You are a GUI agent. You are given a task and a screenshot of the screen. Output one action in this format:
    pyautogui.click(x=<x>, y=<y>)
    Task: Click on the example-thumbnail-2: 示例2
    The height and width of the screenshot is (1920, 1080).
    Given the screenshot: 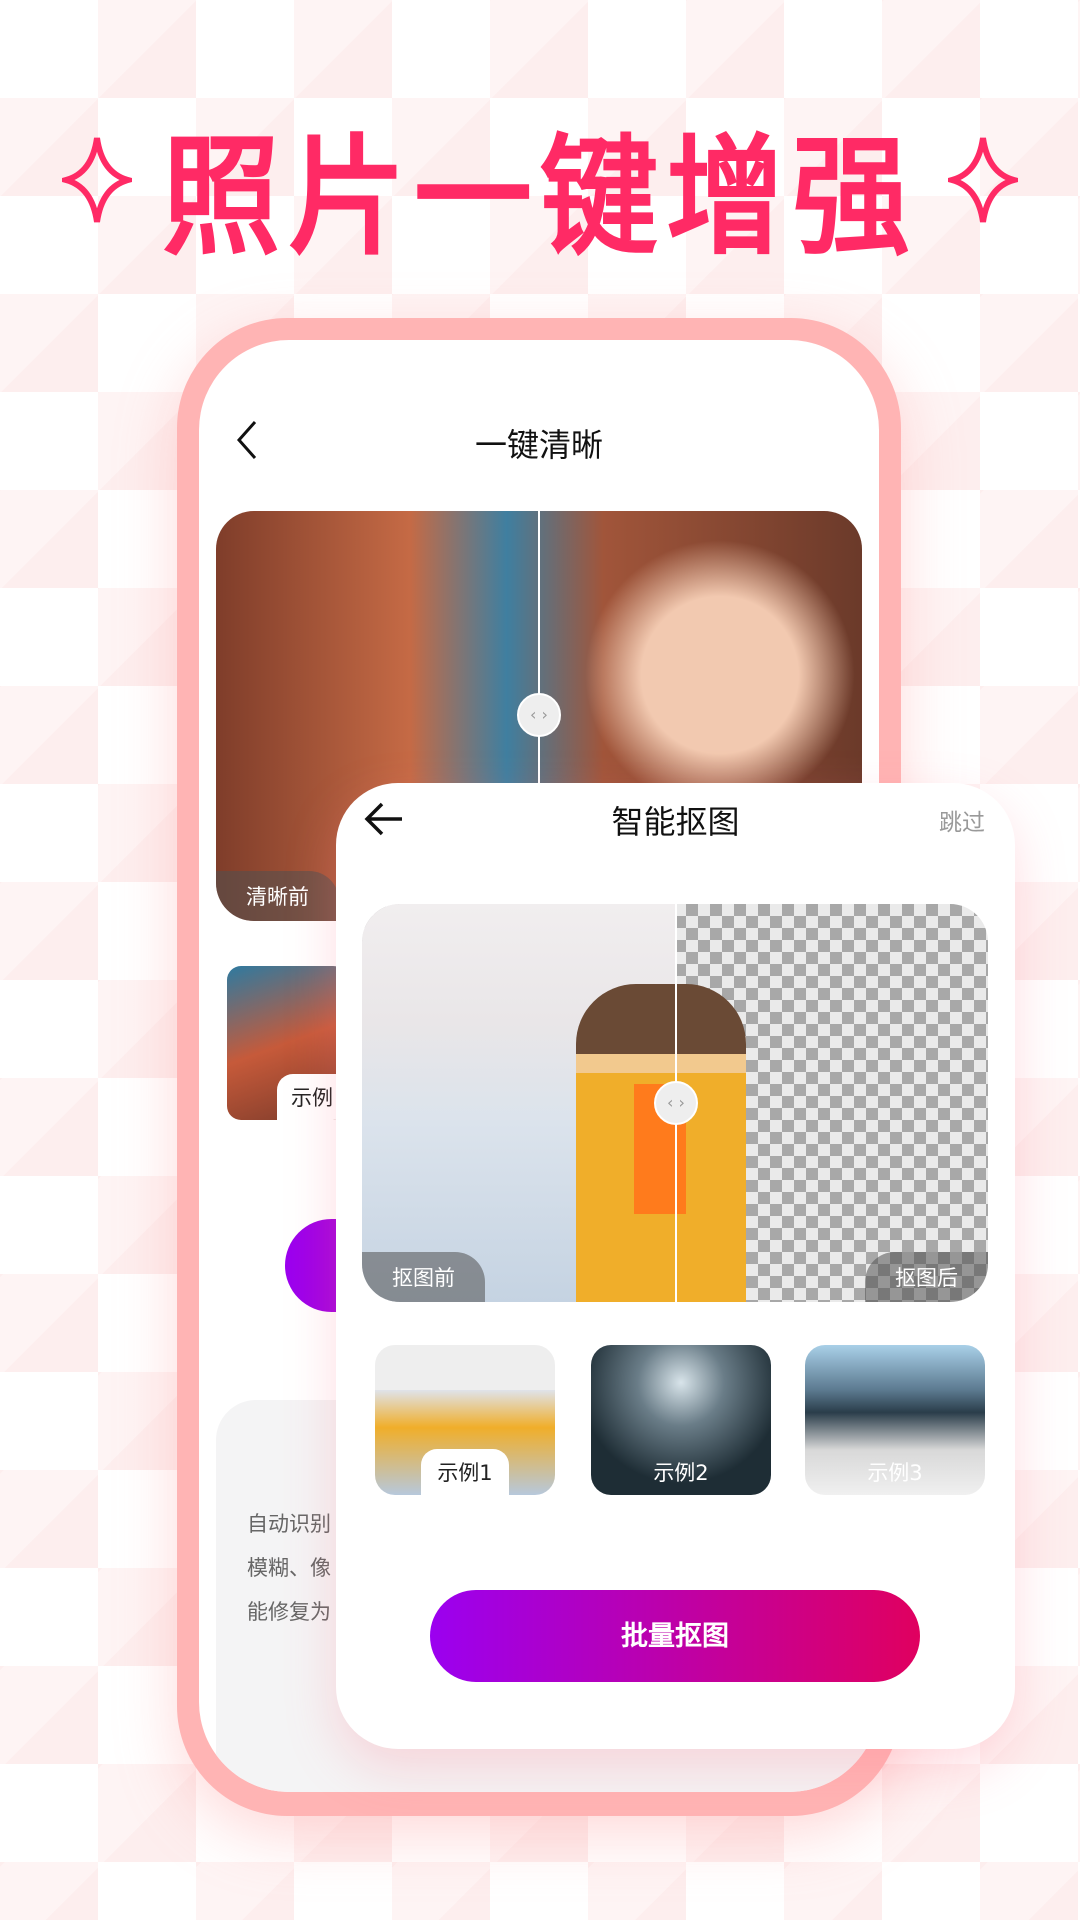 What is the action you would take?
    pyautogui.click(x=681, y=1420)
    